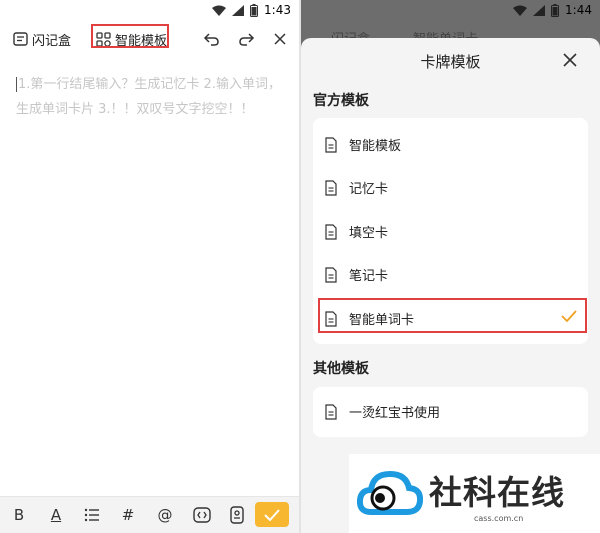  I want to click on template-item-label: 记忆卡, so click(369, 189).